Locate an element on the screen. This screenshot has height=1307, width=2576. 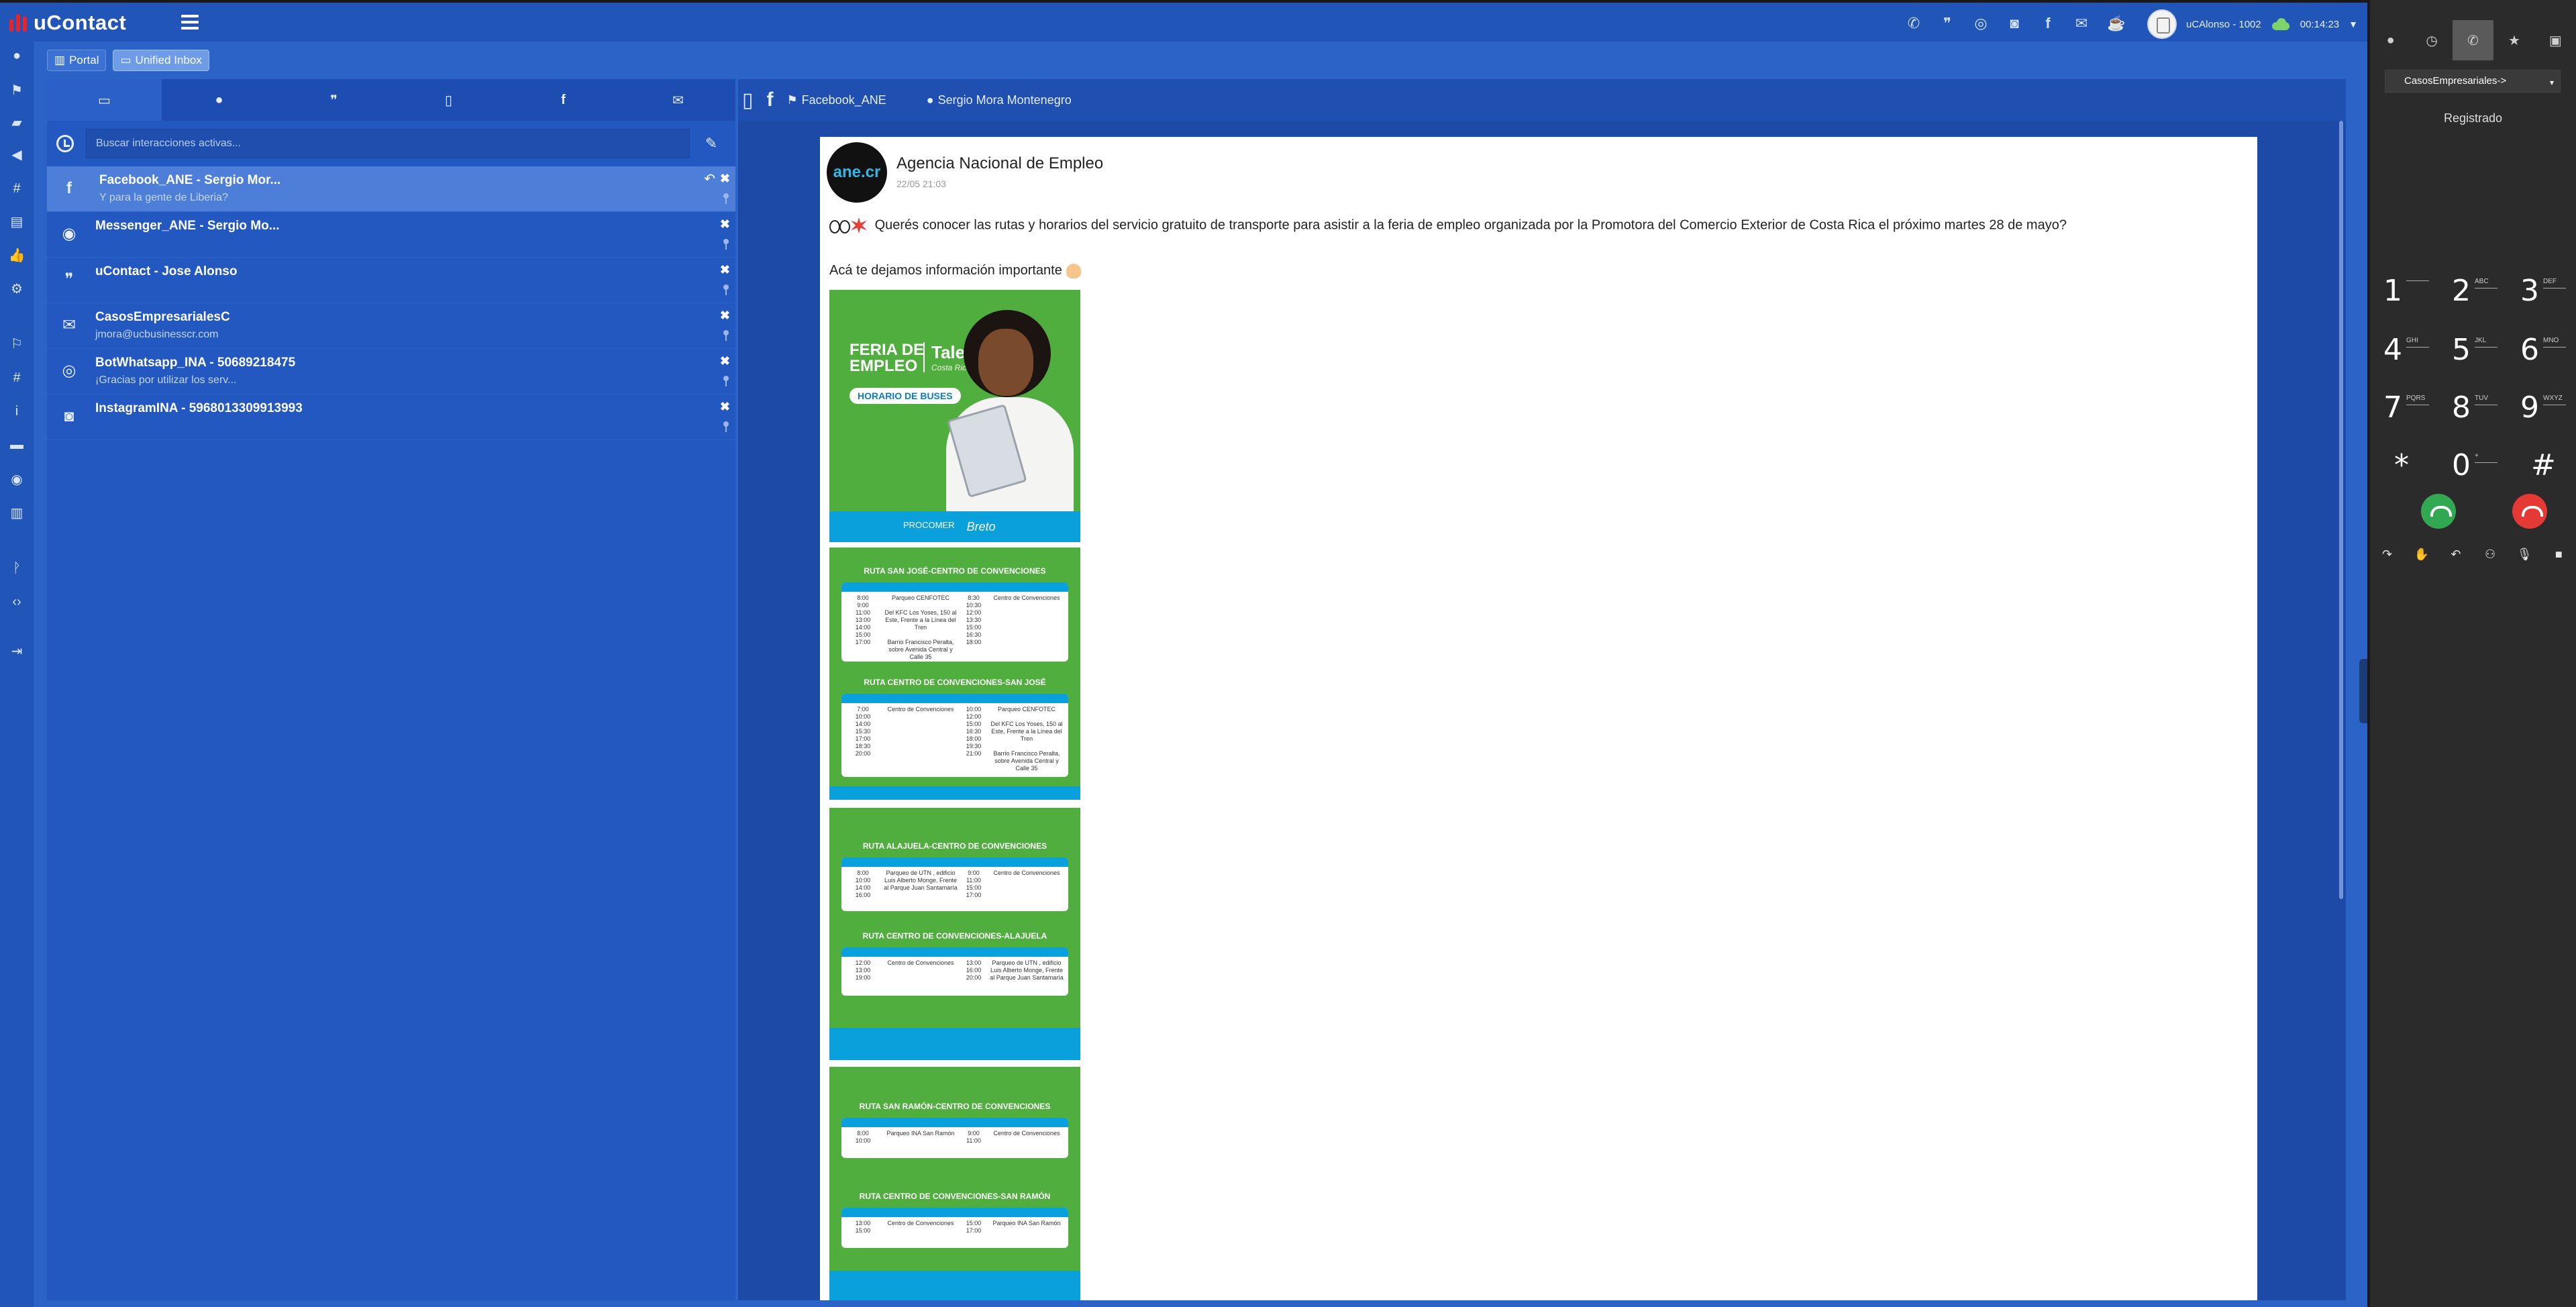
conference-icon: ⚇ is located at coordinates (2490, 554).